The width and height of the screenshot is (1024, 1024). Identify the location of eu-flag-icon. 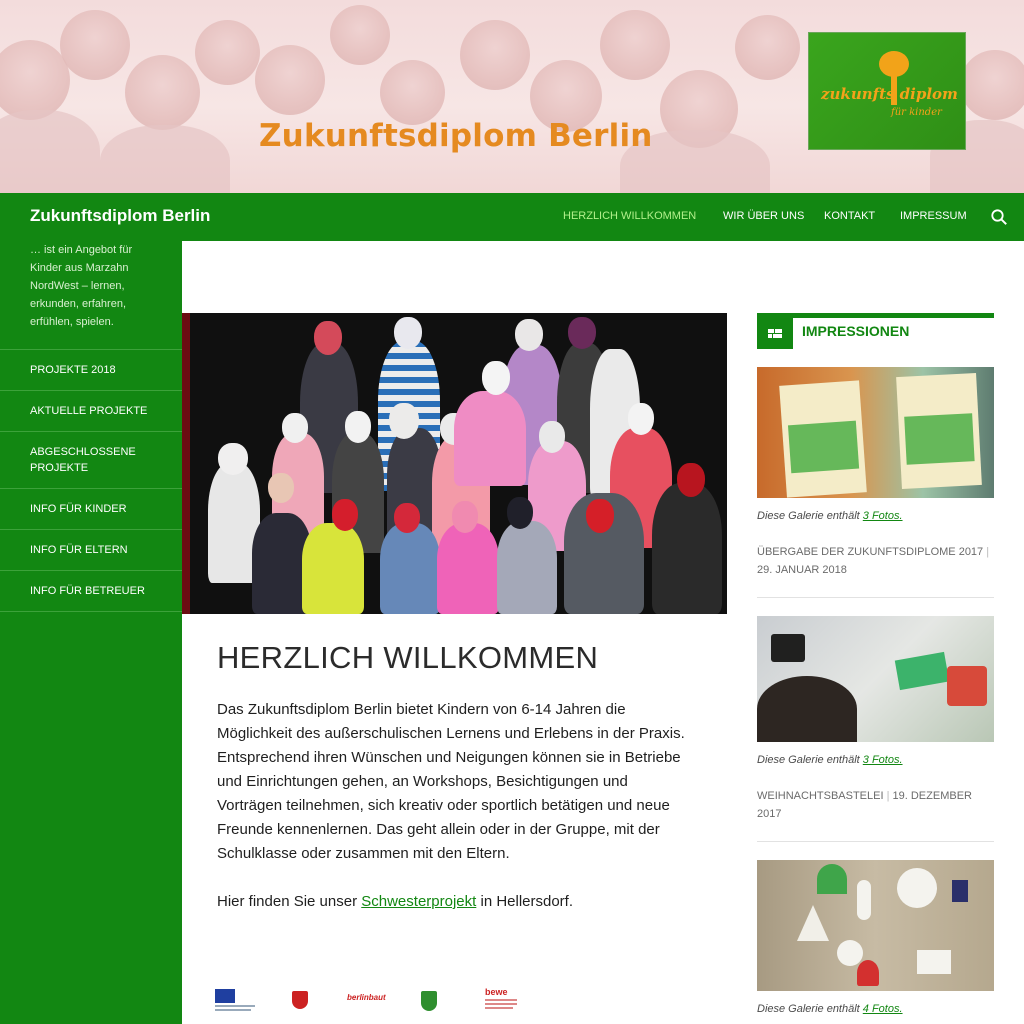
(225, 996).